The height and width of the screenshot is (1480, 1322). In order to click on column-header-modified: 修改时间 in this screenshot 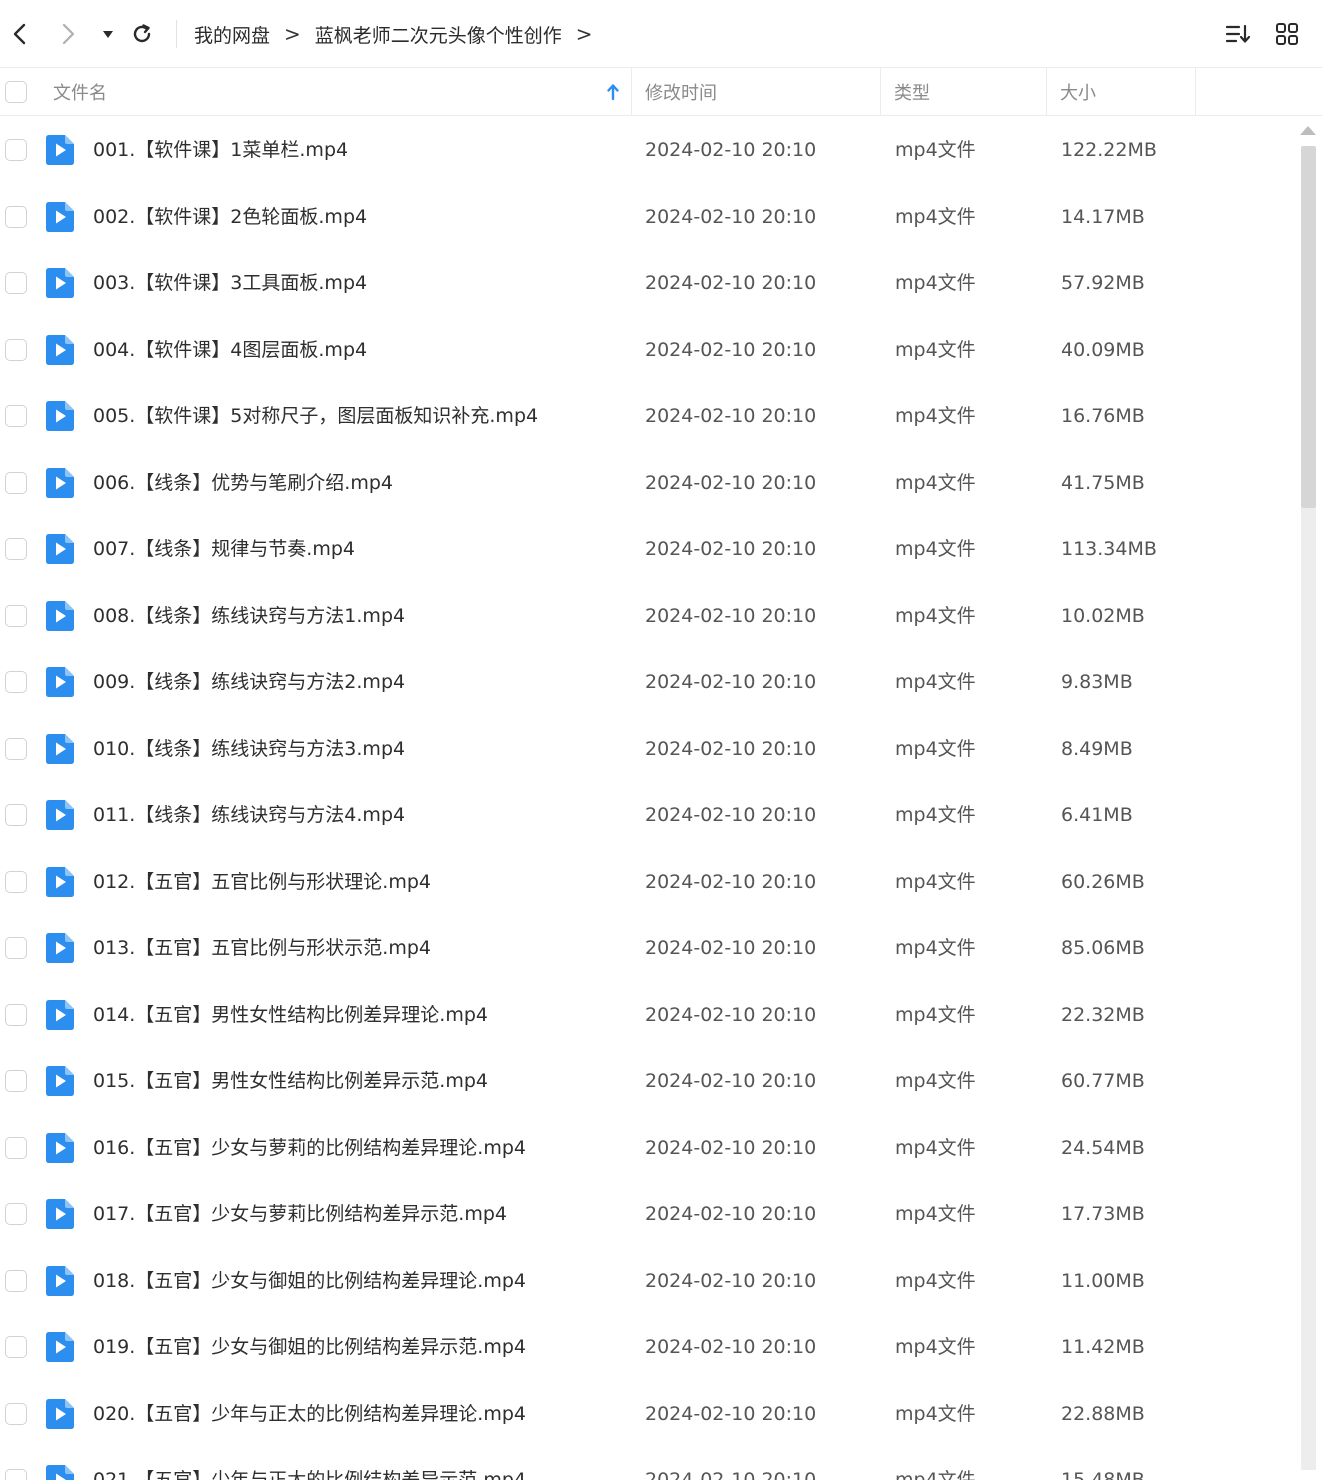, I will do `click(681, 92)`.